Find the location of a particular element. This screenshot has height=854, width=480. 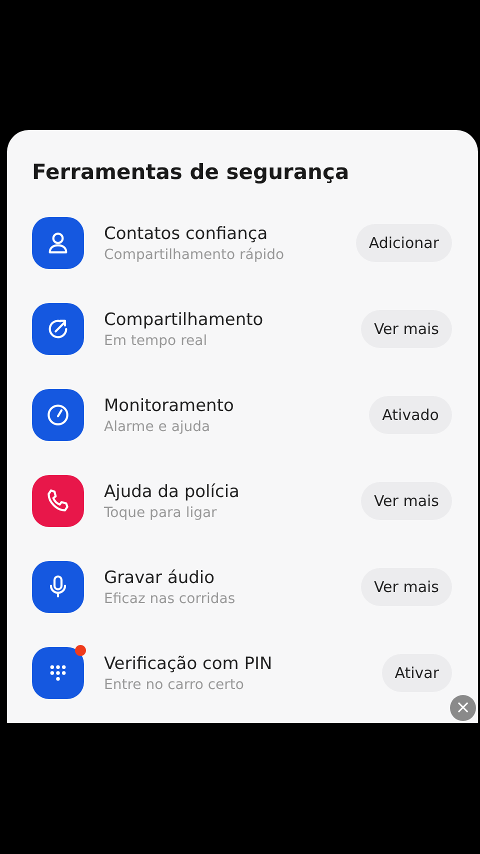

tool-title: Compartilhamento is located at coordinates (184, 320).